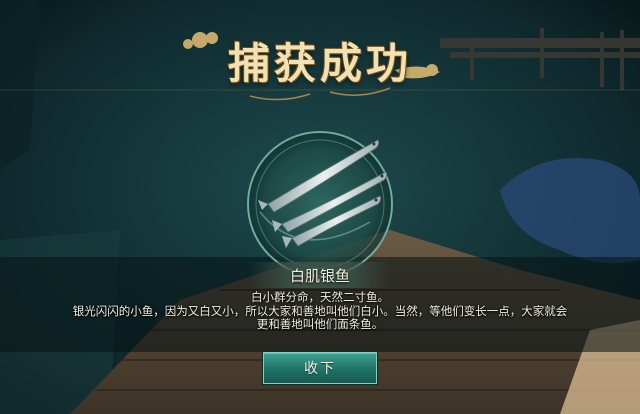  What do you see at coordinates (320, 368) in the screenshot?
I see `collect-button: 收下` at bounding box center [320, 368].